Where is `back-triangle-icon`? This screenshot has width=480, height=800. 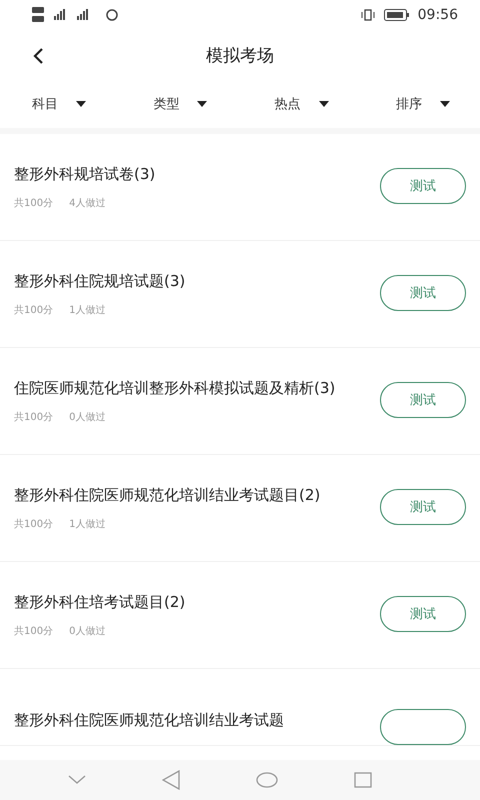
back-triangle-icon is located at coordinates (171, 780).